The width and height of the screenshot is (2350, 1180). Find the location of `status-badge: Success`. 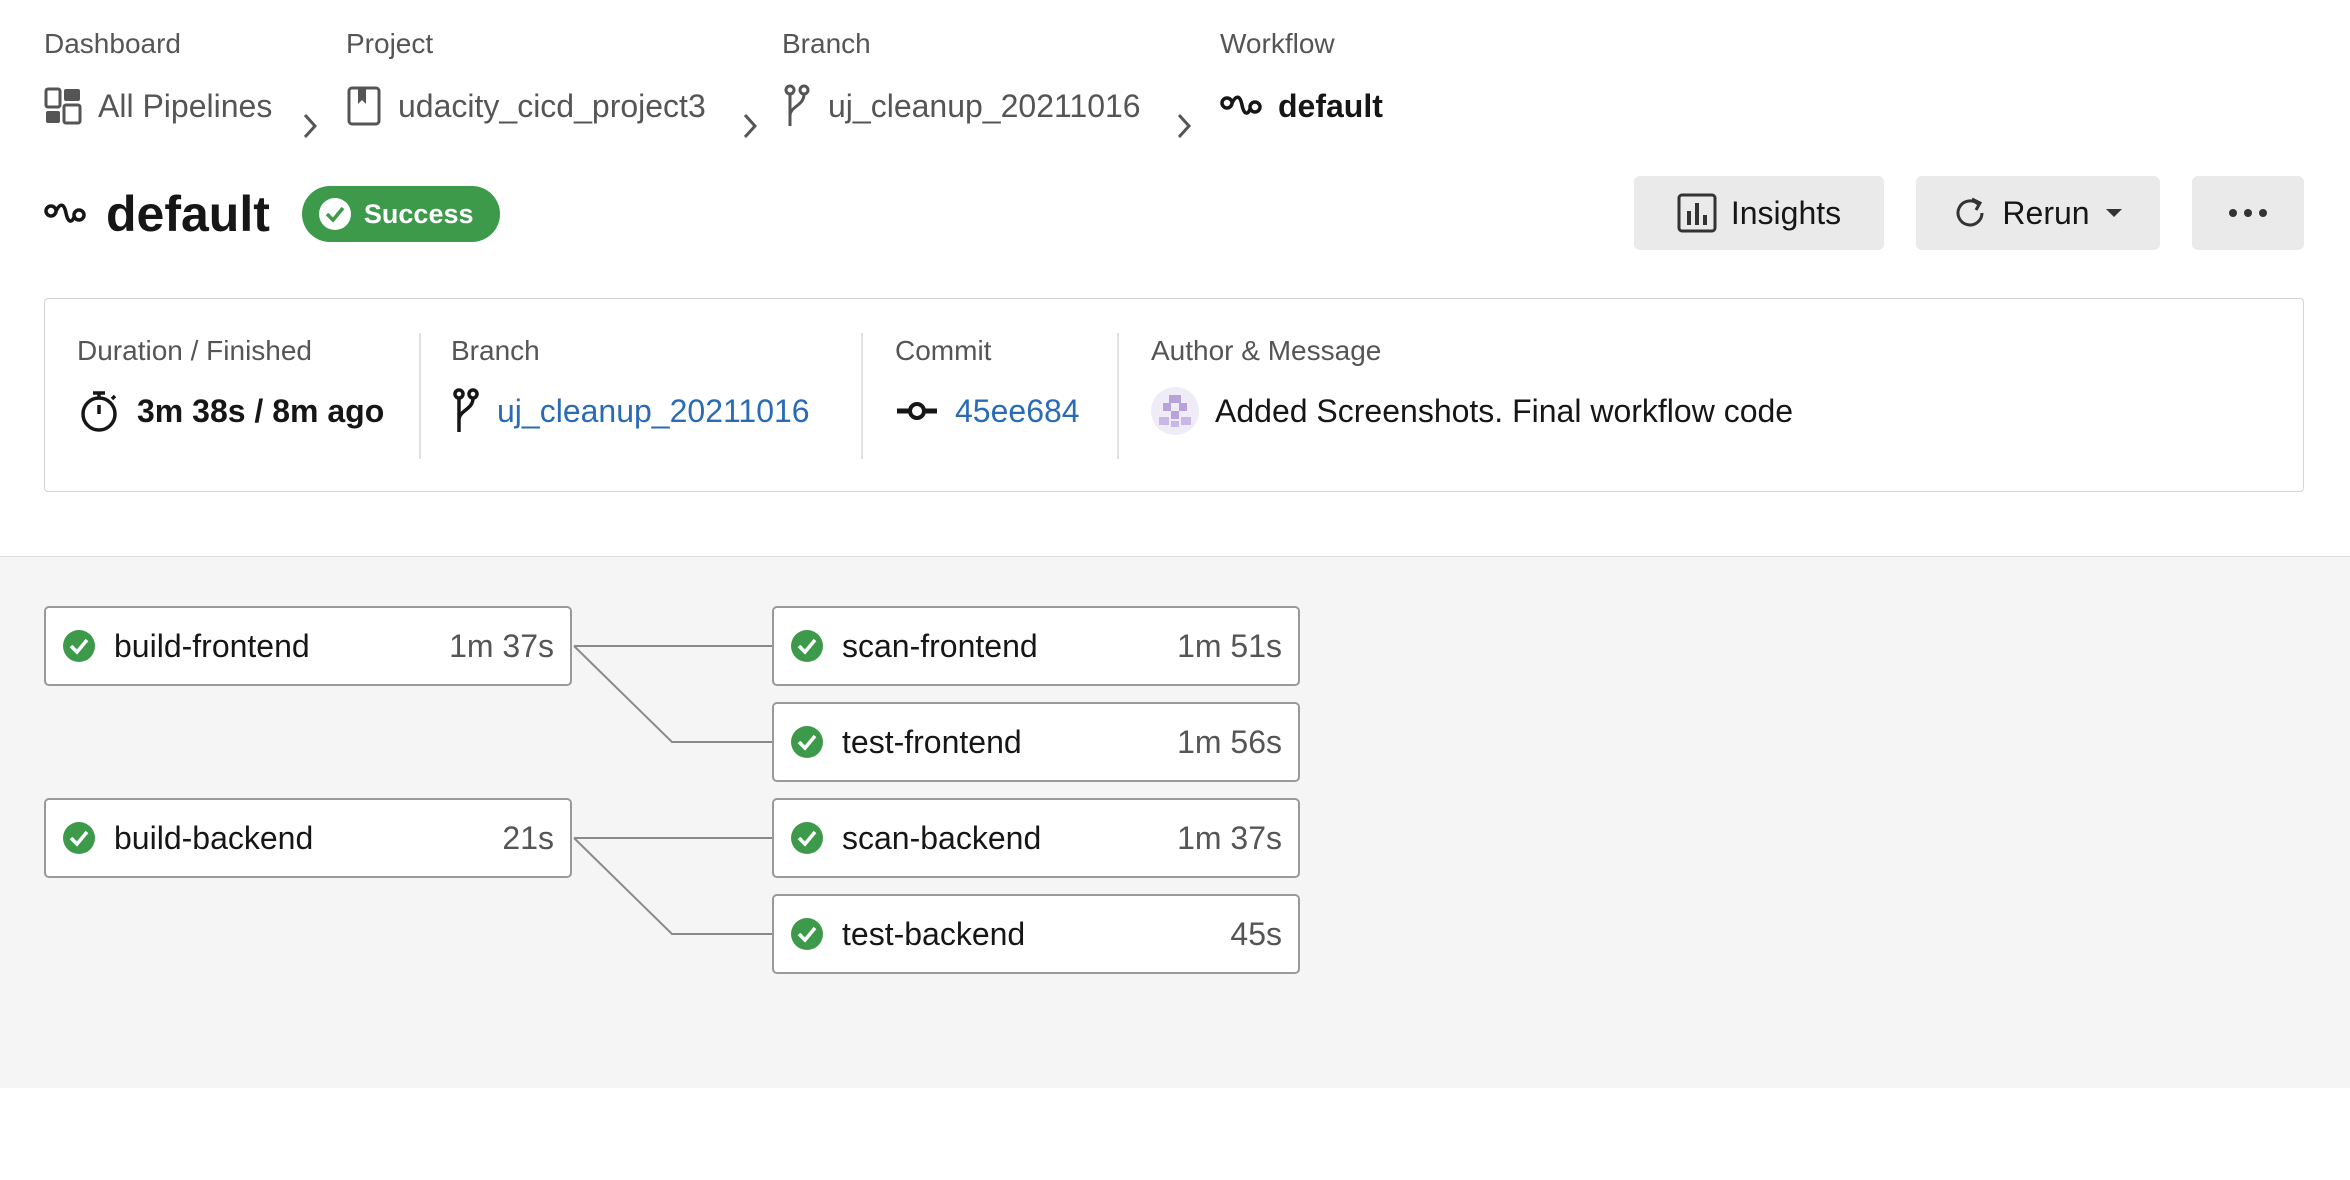

status-badge: Success is located at coordinates (400, 214).